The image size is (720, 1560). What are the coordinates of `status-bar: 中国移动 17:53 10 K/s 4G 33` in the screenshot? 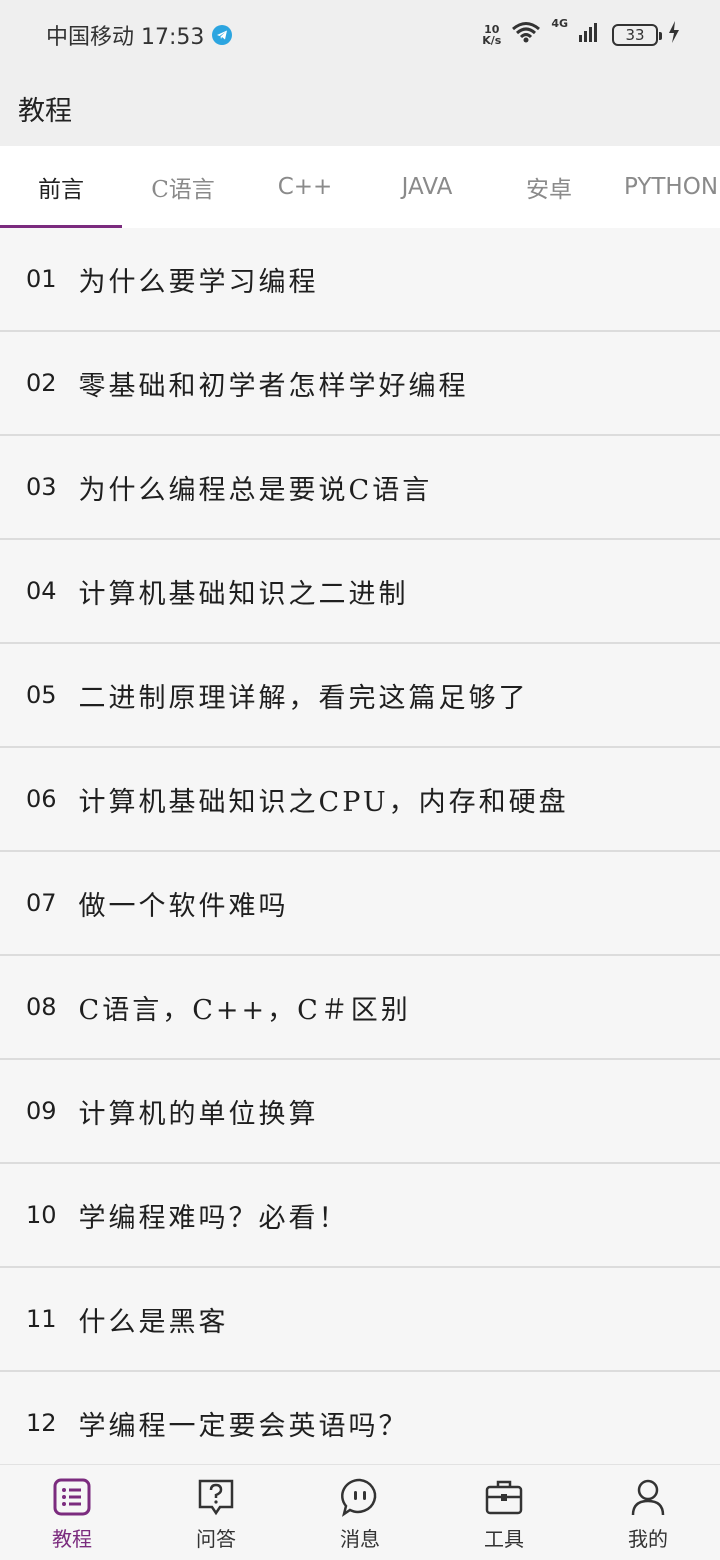 It's located at (360, 35).